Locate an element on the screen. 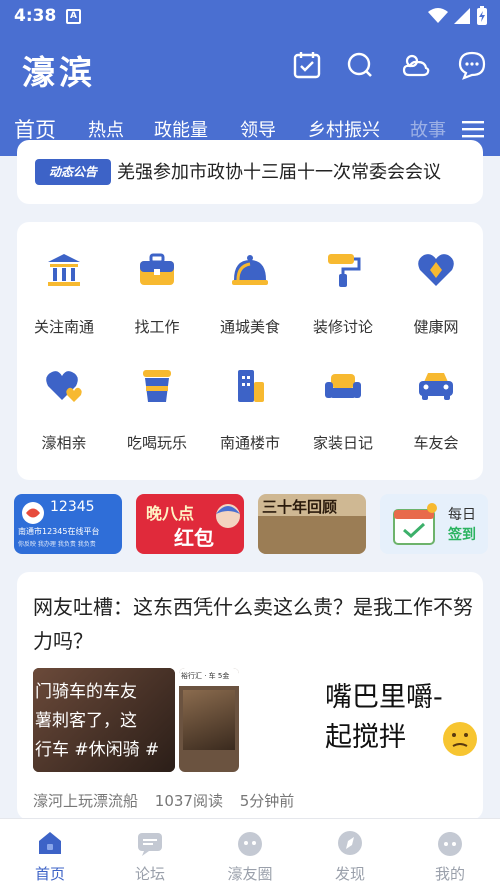 The height and width of the screenshot is (888, 500). banner-daily-checkin: 每日 签到 is located at coordinates (434, 524).